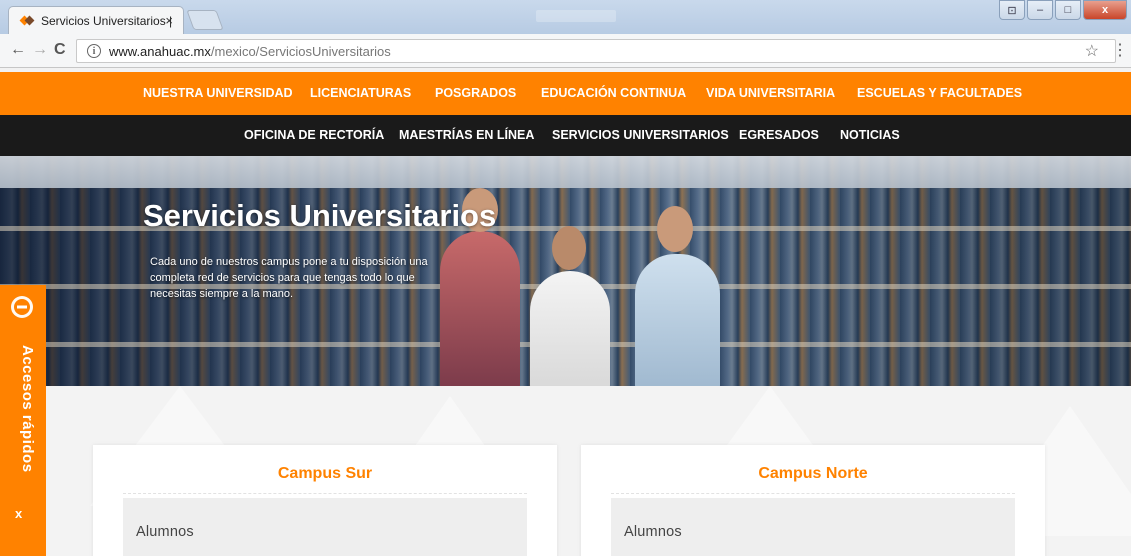 The height and width of the screenshot is (556, 1131). Describe the element at coordinates (640, 135) in the screenshot. I see `nav-servicios-universitarios: SERVICIOS UNIVERSITARIOS` at that location.